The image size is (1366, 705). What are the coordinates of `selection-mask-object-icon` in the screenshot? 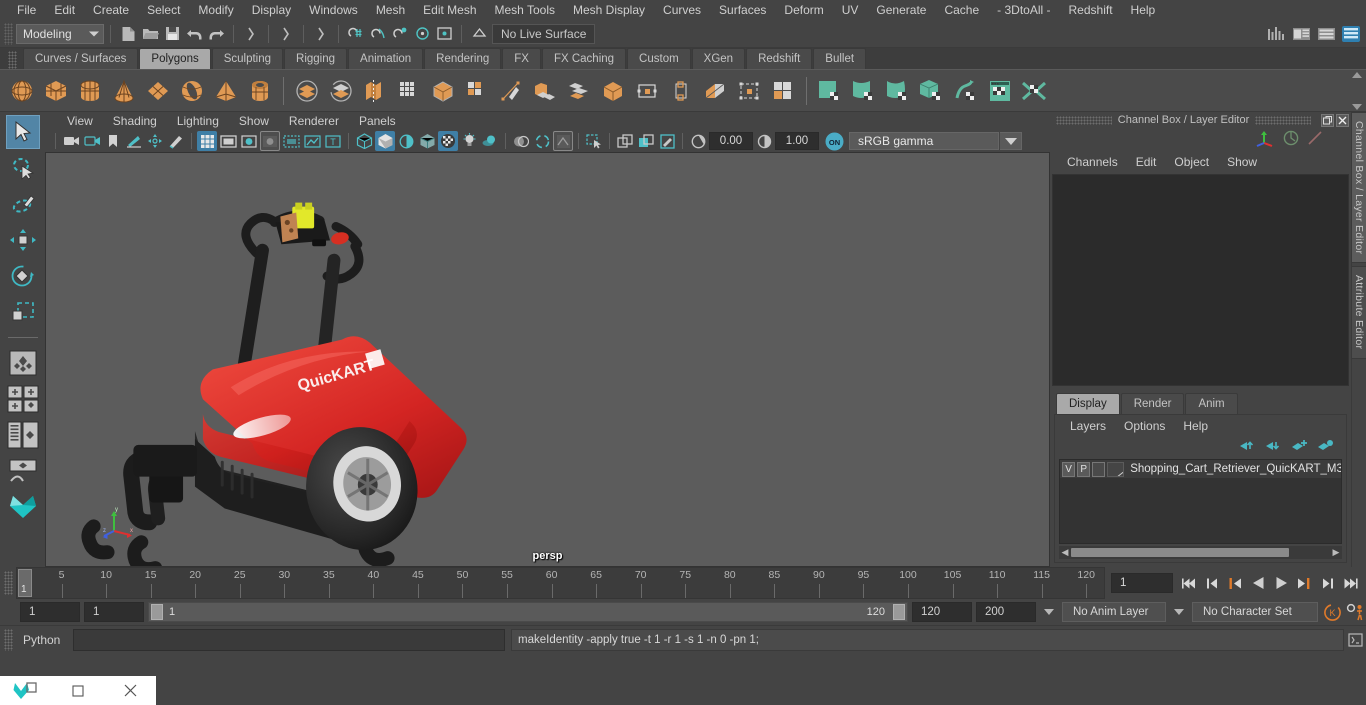 It's located at (286, 34).